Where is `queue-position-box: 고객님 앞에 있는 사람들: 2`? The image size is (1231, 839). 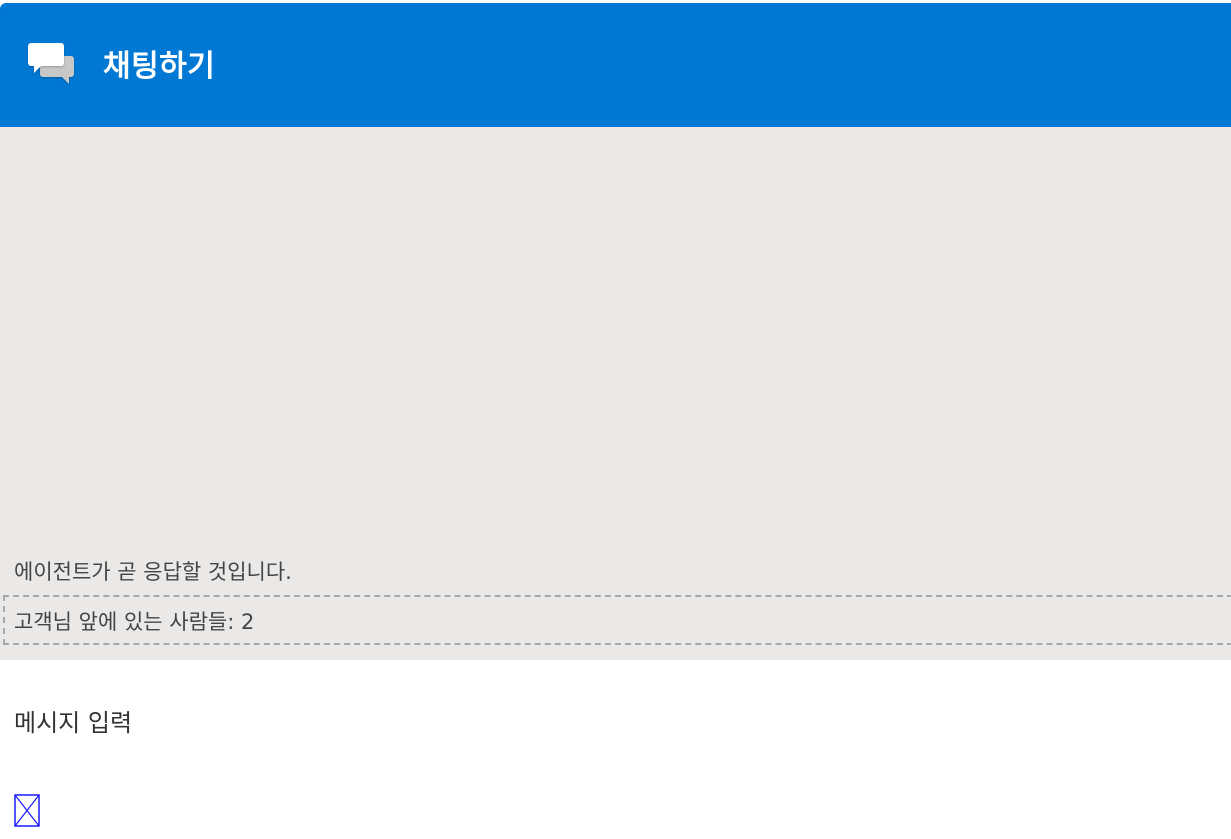
queue-position-box: 고객님 앞에 있는 사람들: 2 is located at coordinates (617, 620).